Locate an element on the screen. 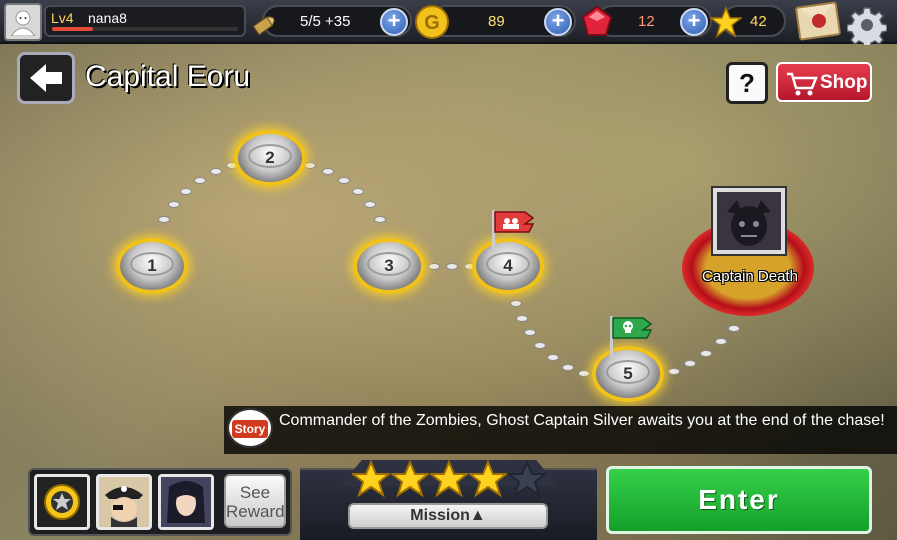  shop-button: Shop is located at coordinates (824, 82).